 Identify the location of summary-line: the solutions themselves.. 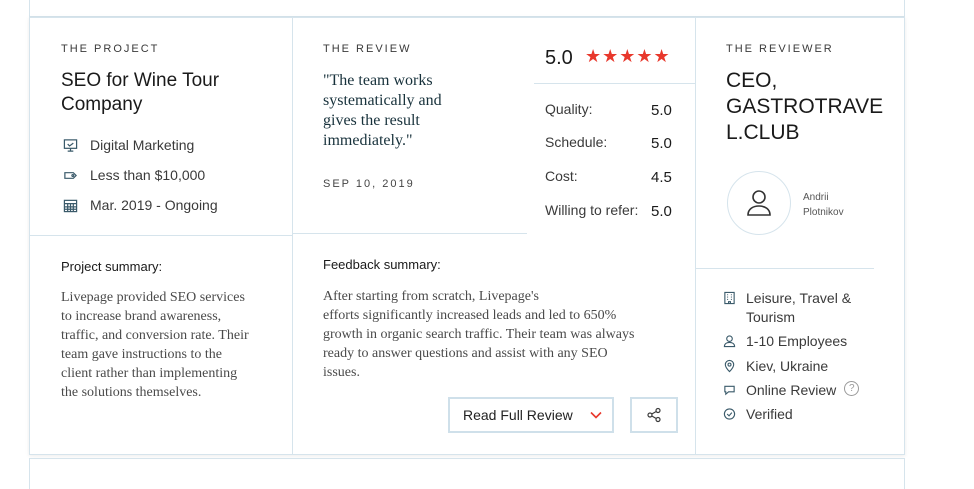
(131, 392).